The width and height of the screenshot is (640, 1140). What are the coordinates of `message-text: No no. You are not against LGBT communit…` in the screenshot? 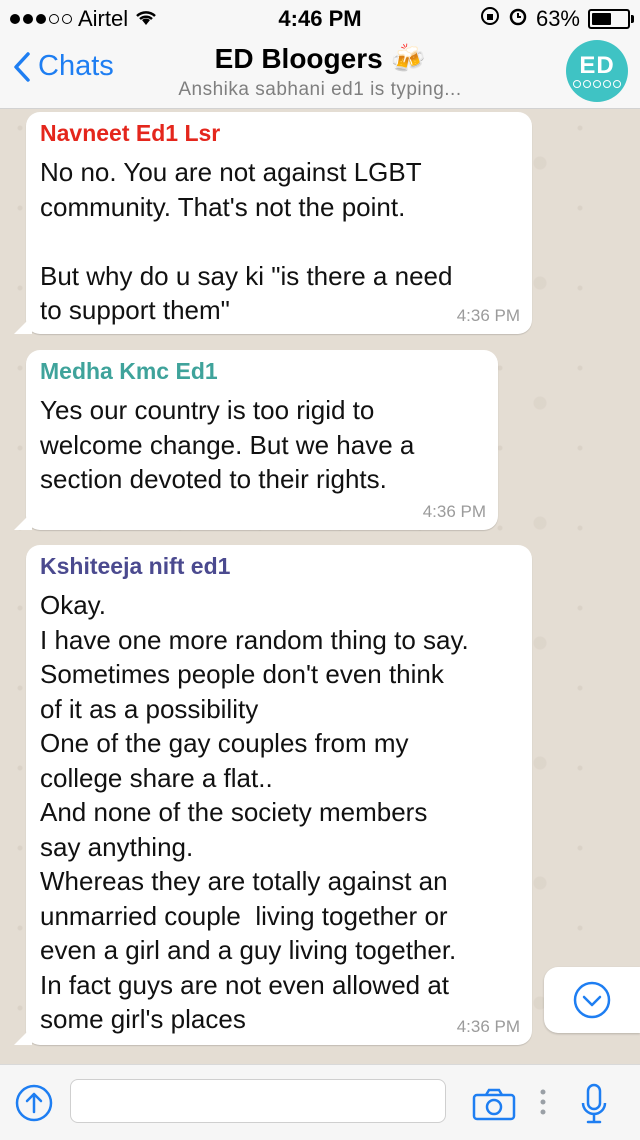 It's located at (246, 241).